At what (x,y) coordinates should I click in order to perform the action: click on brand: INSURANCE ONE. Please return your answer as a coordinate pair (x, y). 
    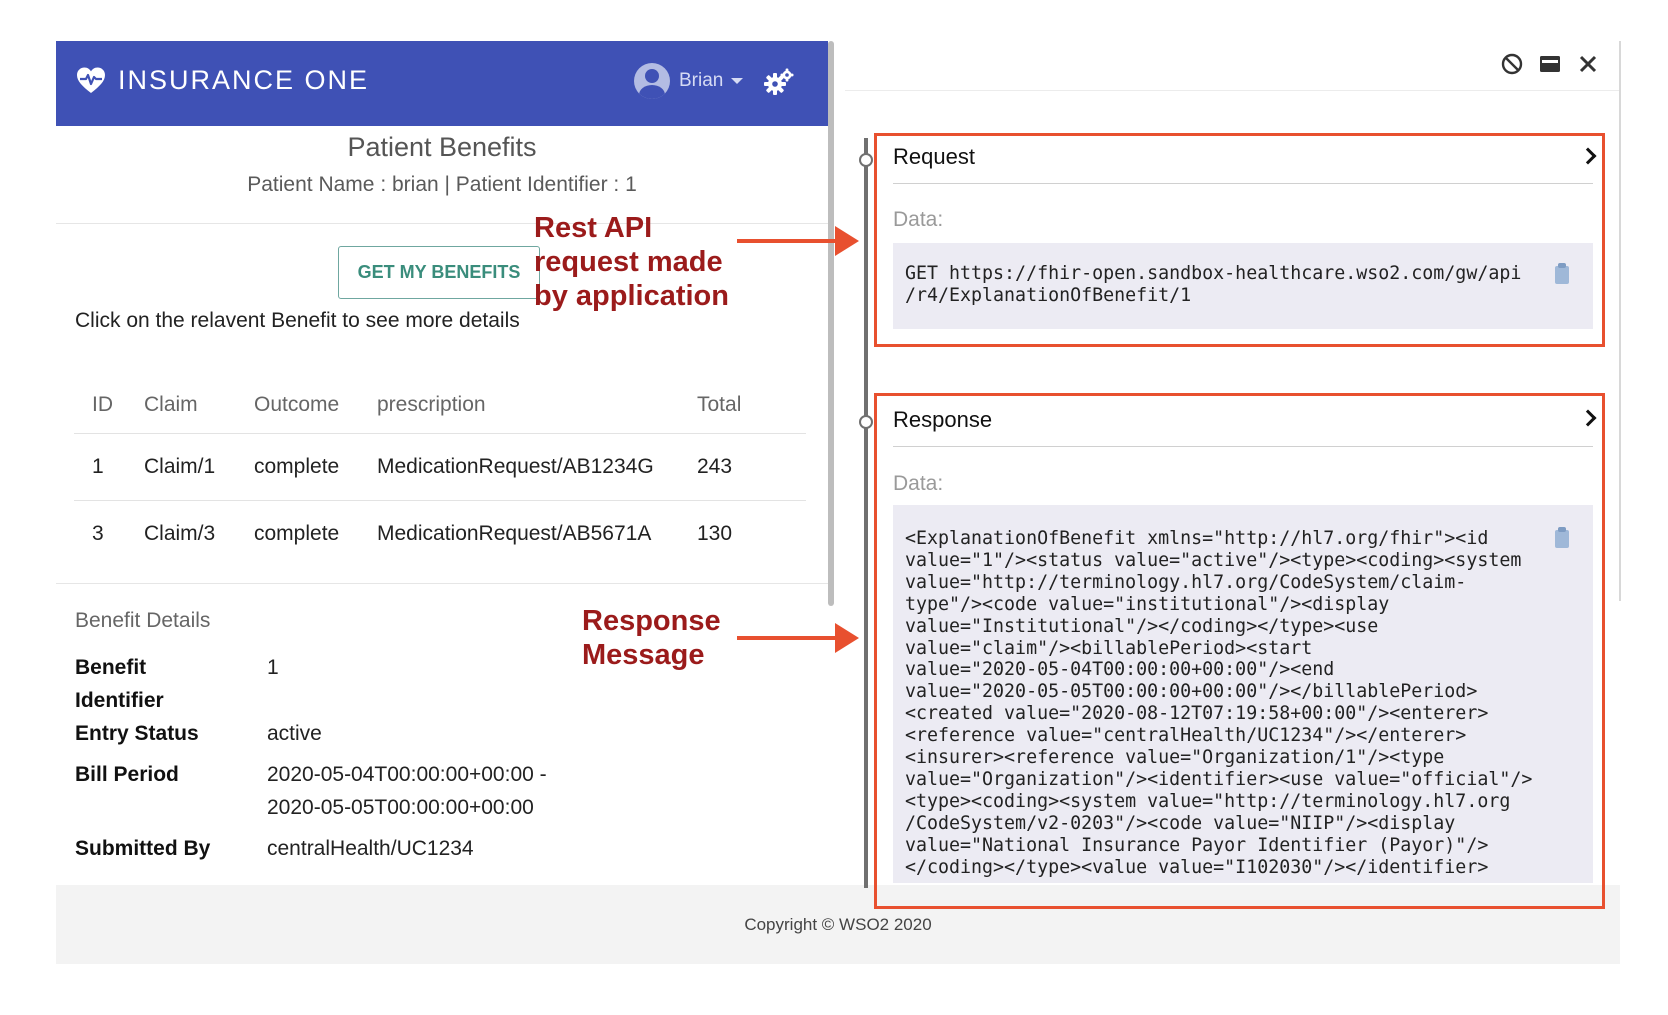
    Looking at the image, I should click on (222, 80).